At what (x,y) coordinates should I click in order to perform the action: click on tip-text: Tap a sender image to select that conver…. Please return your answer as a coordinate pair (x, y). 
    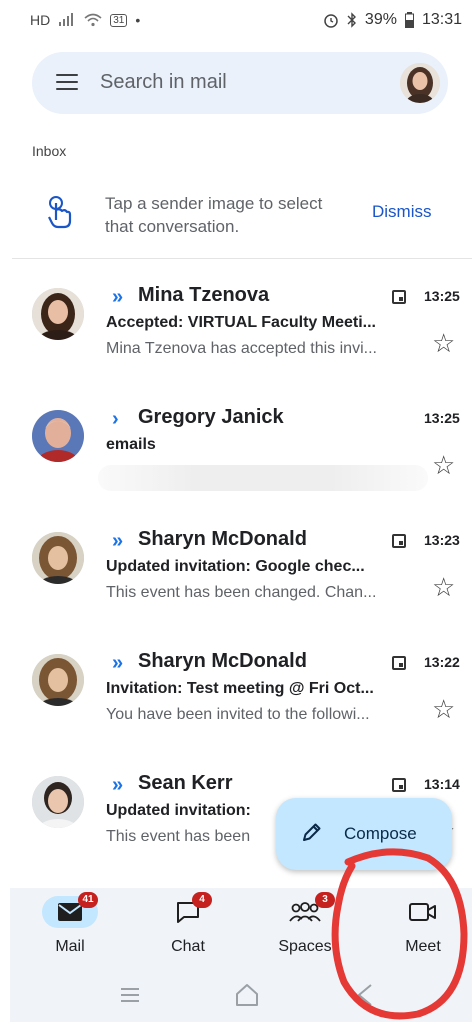
    Looking at the image, I should click on (214, 215).